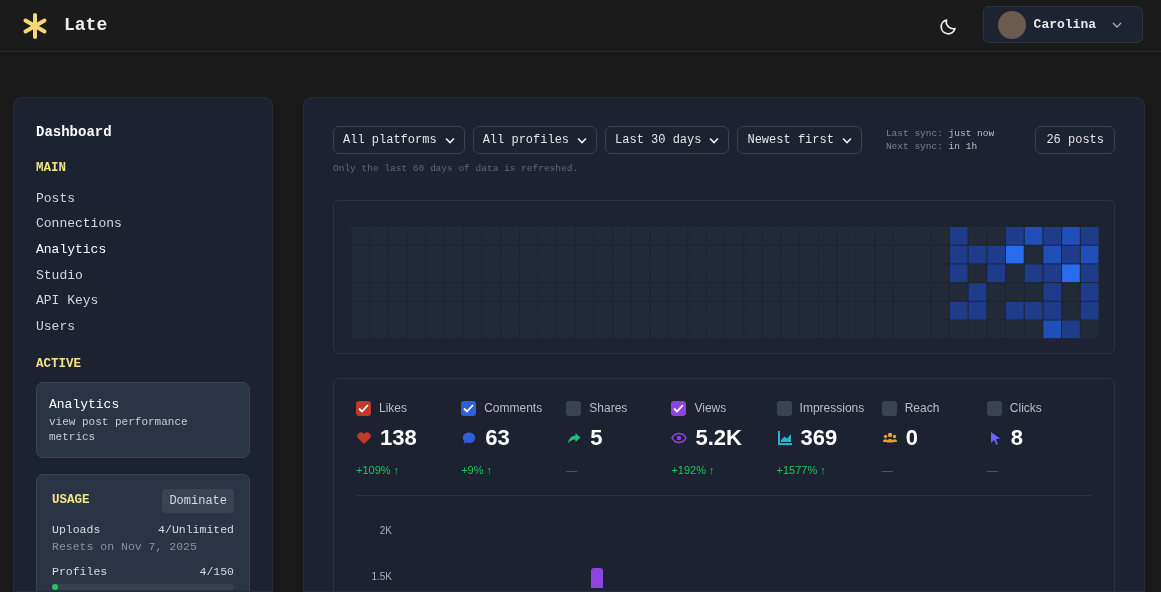 This screenshot has height=592, width=1161. What do you see at coordinates (1025, 409) in the screenshot?
I see `metric-label: Clicks` at bounding box center [1025, 409].